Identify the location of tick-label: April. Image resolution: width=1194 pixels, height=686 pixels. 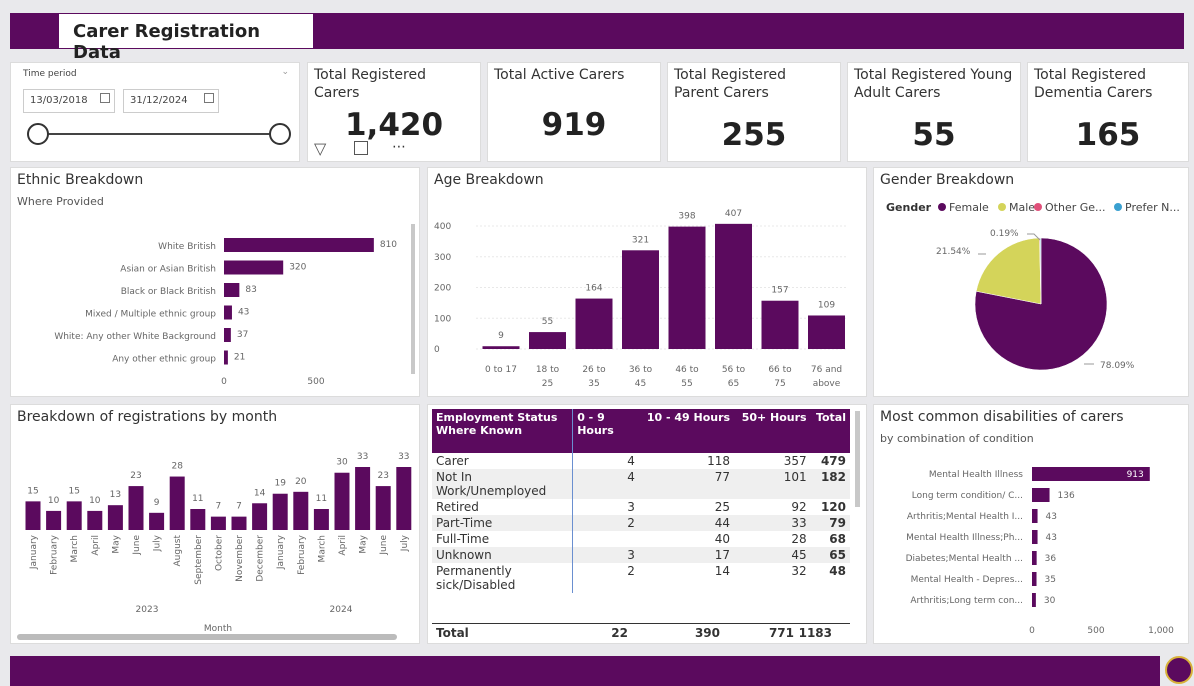
(343, 545).